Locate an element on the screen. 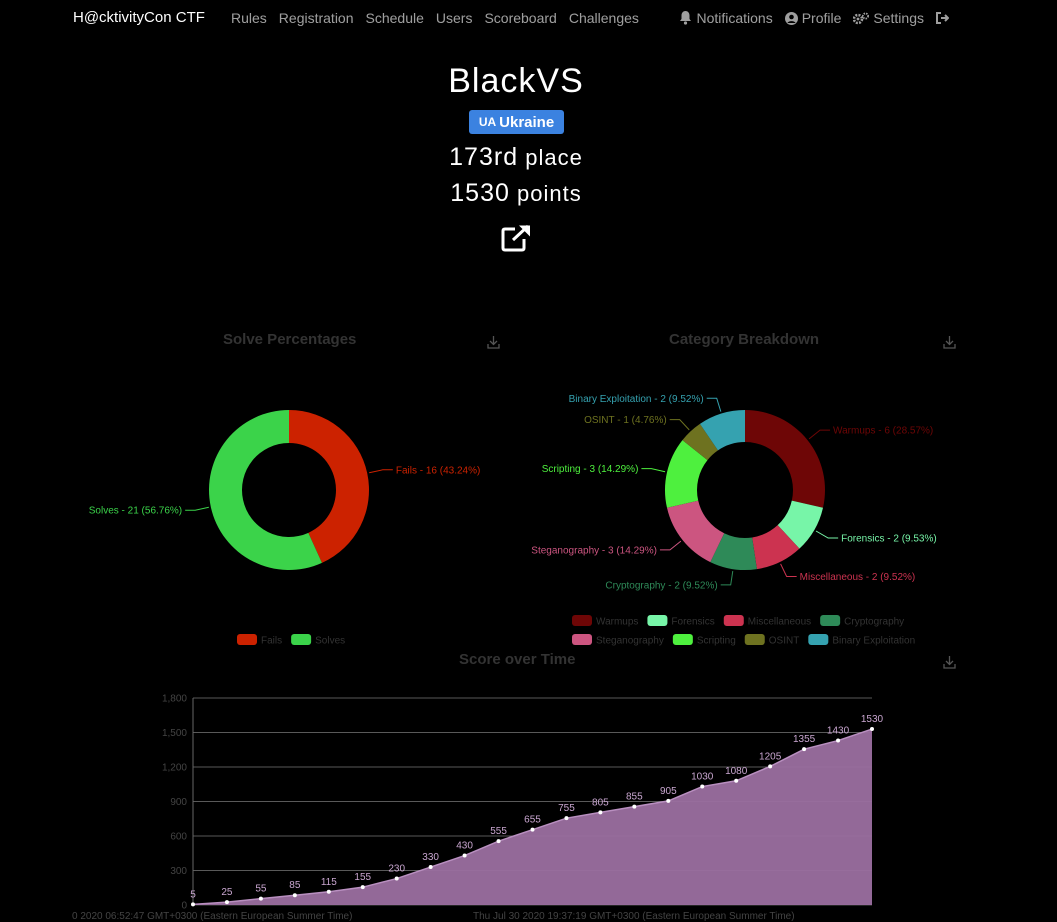  legend-label: Cryptography is located at coordinates (874, 622).